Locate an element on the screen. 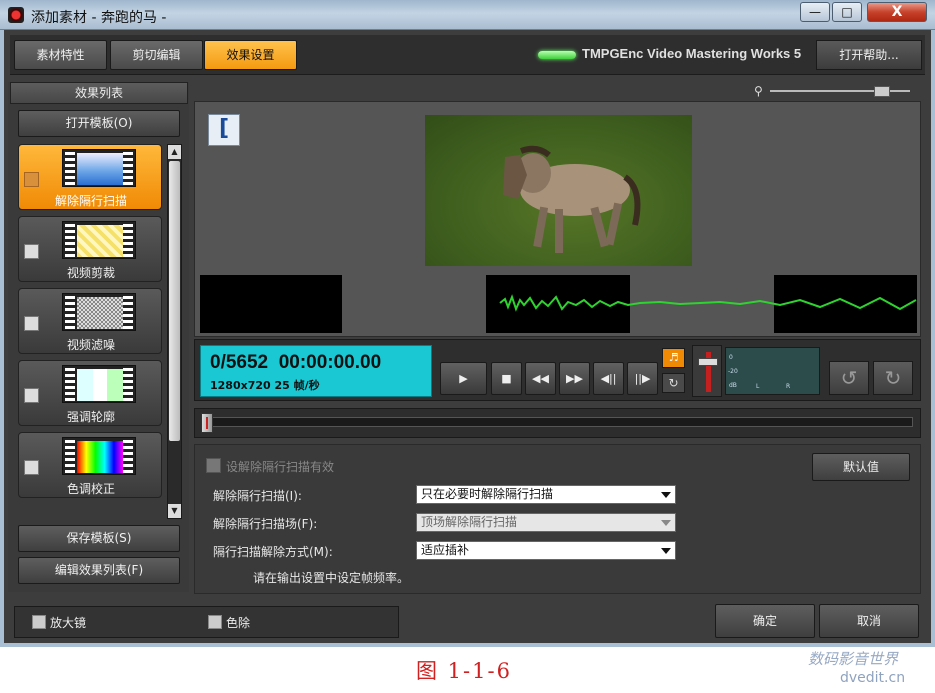 The height and width of the screenshot is (693, 935). tab-clip-properties: 素材特性 is located at coordinates (60, 55).